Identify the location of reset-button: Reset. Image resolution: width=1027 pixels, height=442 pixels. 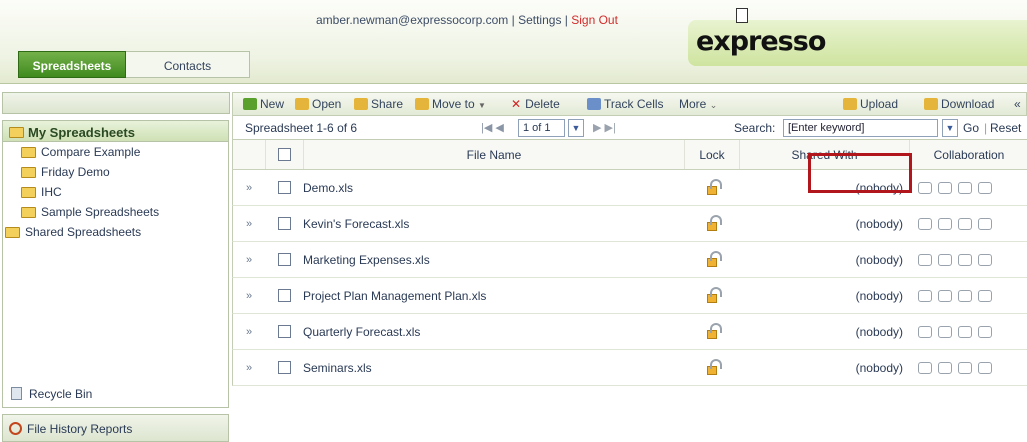
(1005, 128).